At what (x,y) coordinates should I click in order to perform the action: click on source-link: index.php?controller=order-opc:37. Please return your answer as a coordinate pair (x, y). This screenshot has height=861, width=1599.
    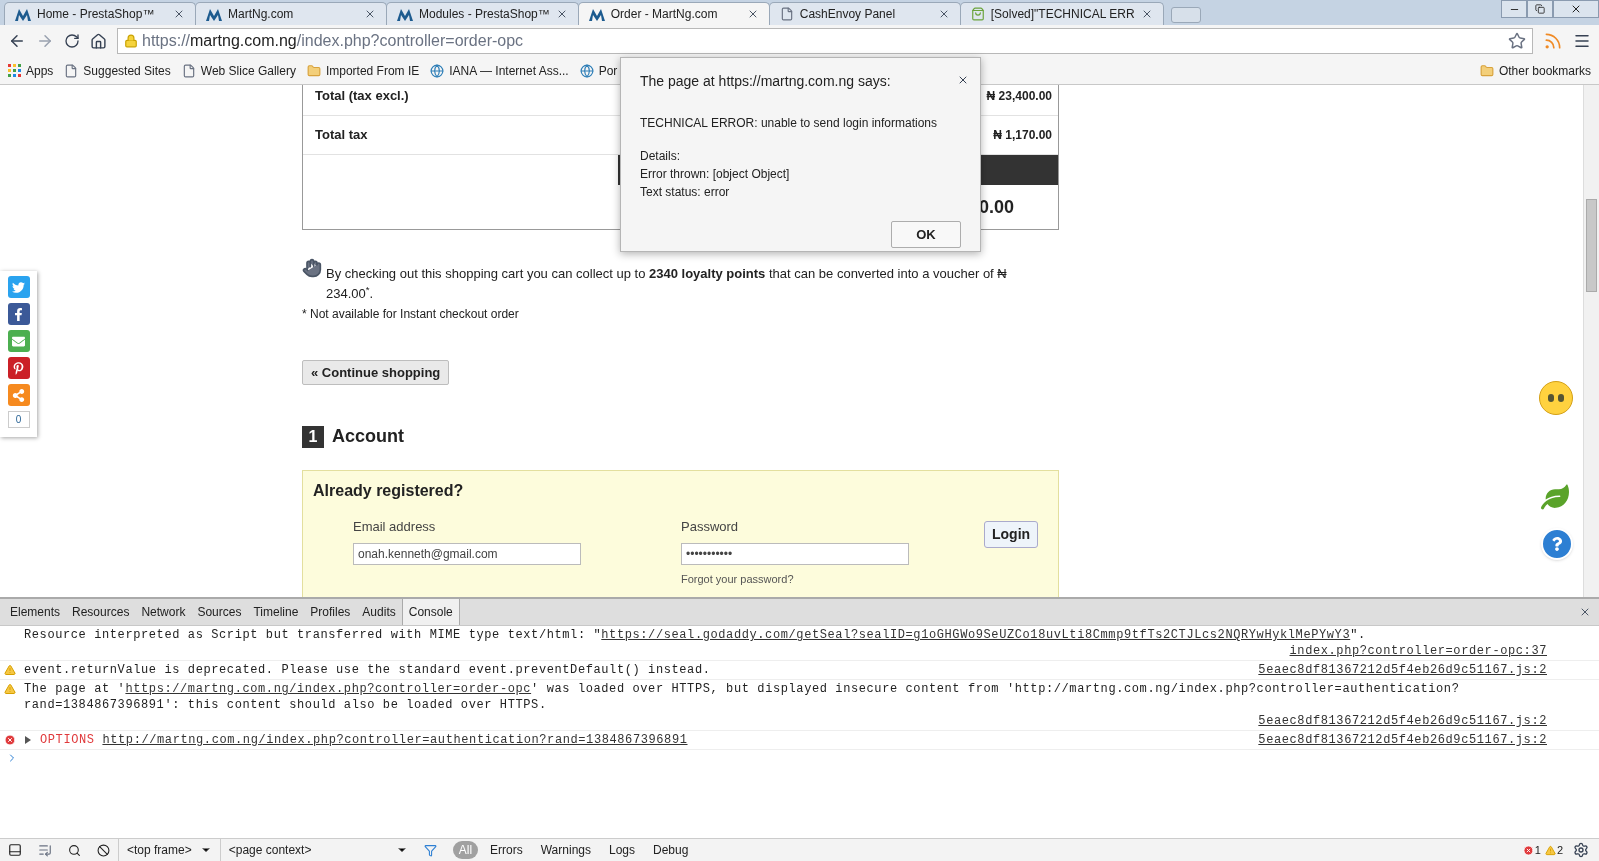
    Looking at the image, I should click on (1418, 651).